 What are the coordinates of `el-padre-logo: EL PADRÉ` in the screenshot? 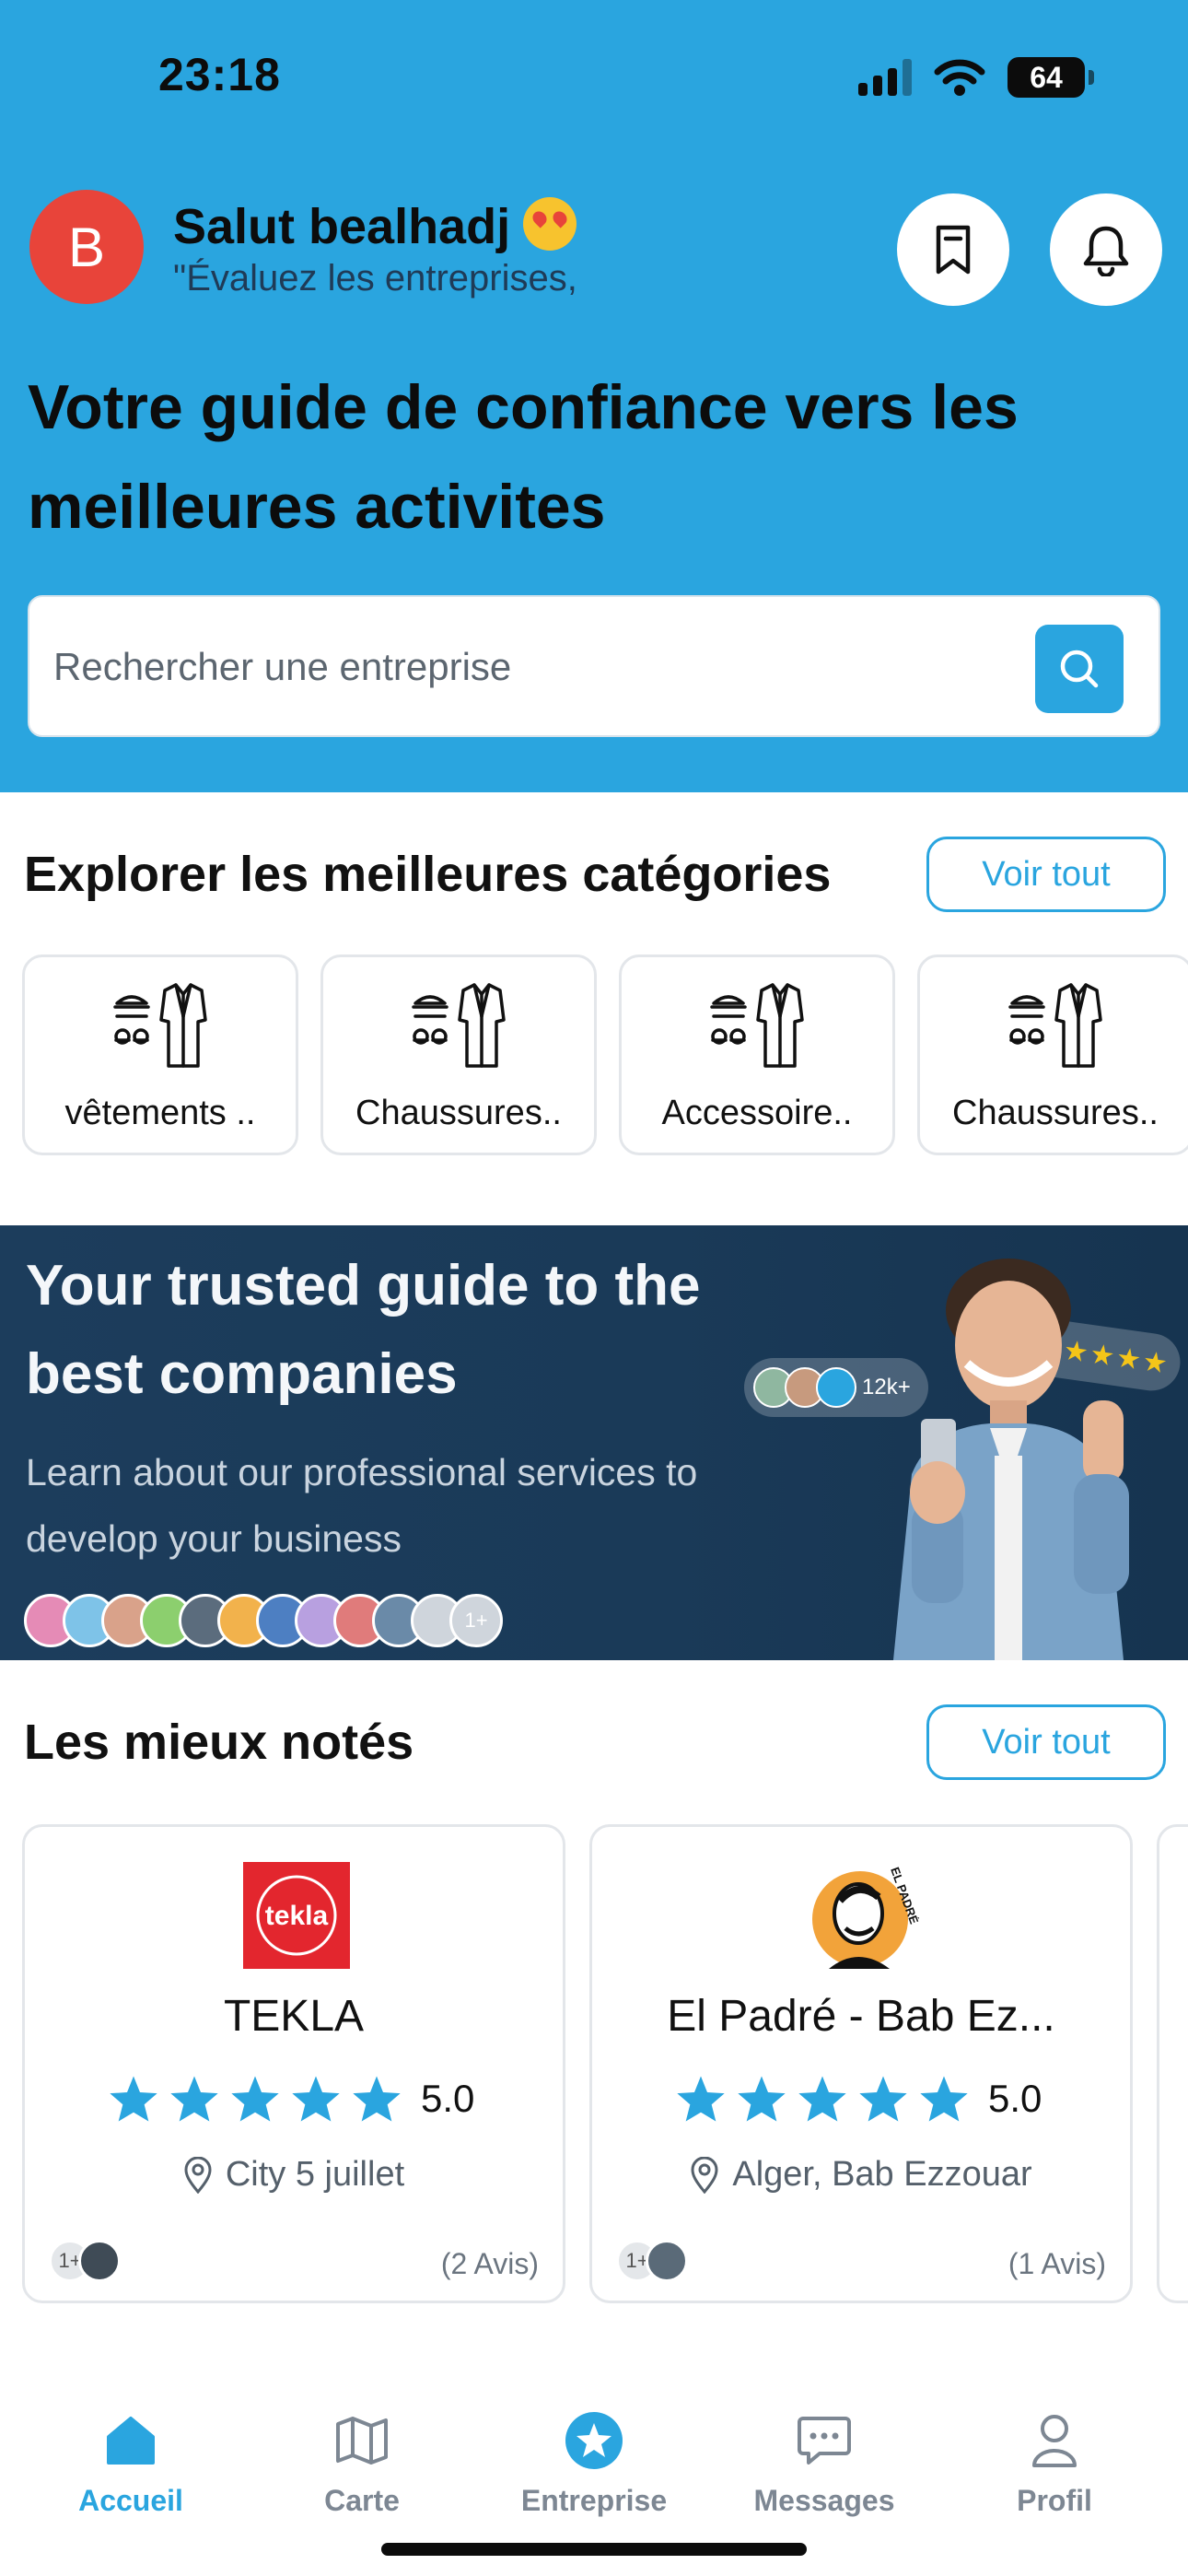 It's located at (865, 1917).